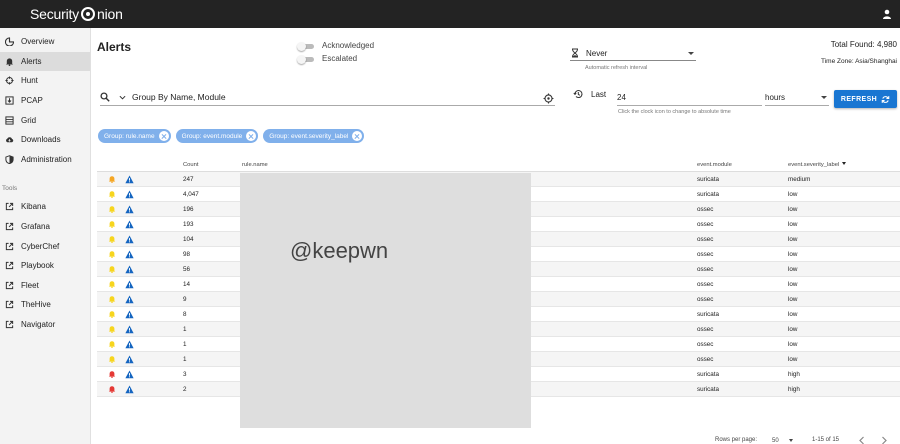  Describe the element at coordinates (578, 94) in the screenshot. I see `history-clock-icon` at that location.